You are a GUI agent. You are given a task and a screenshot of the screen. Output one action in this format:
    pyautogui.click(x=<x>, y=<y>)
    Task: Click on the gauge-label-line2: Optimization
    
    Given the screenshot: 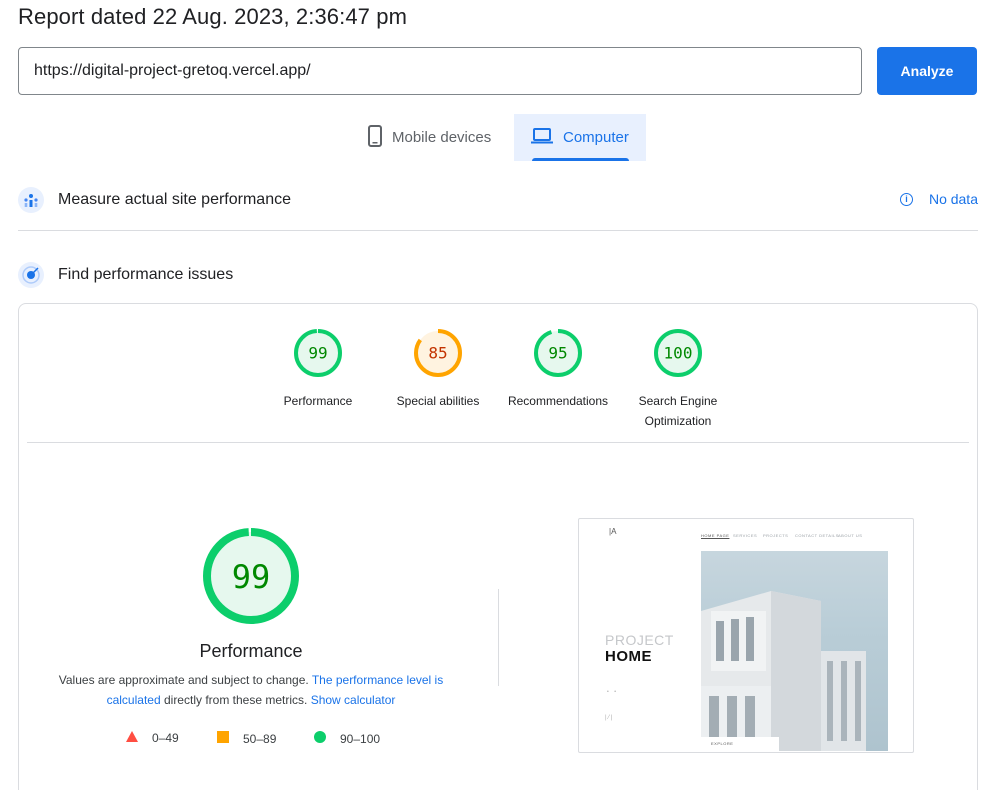 What is the action you would take?
    pyautogui.click(x=678, y=421)
    